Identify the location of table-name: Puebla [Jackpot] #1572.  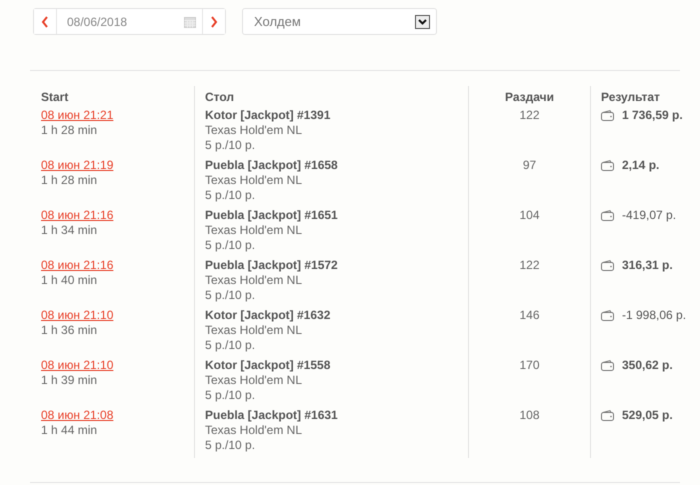
(271, 265).